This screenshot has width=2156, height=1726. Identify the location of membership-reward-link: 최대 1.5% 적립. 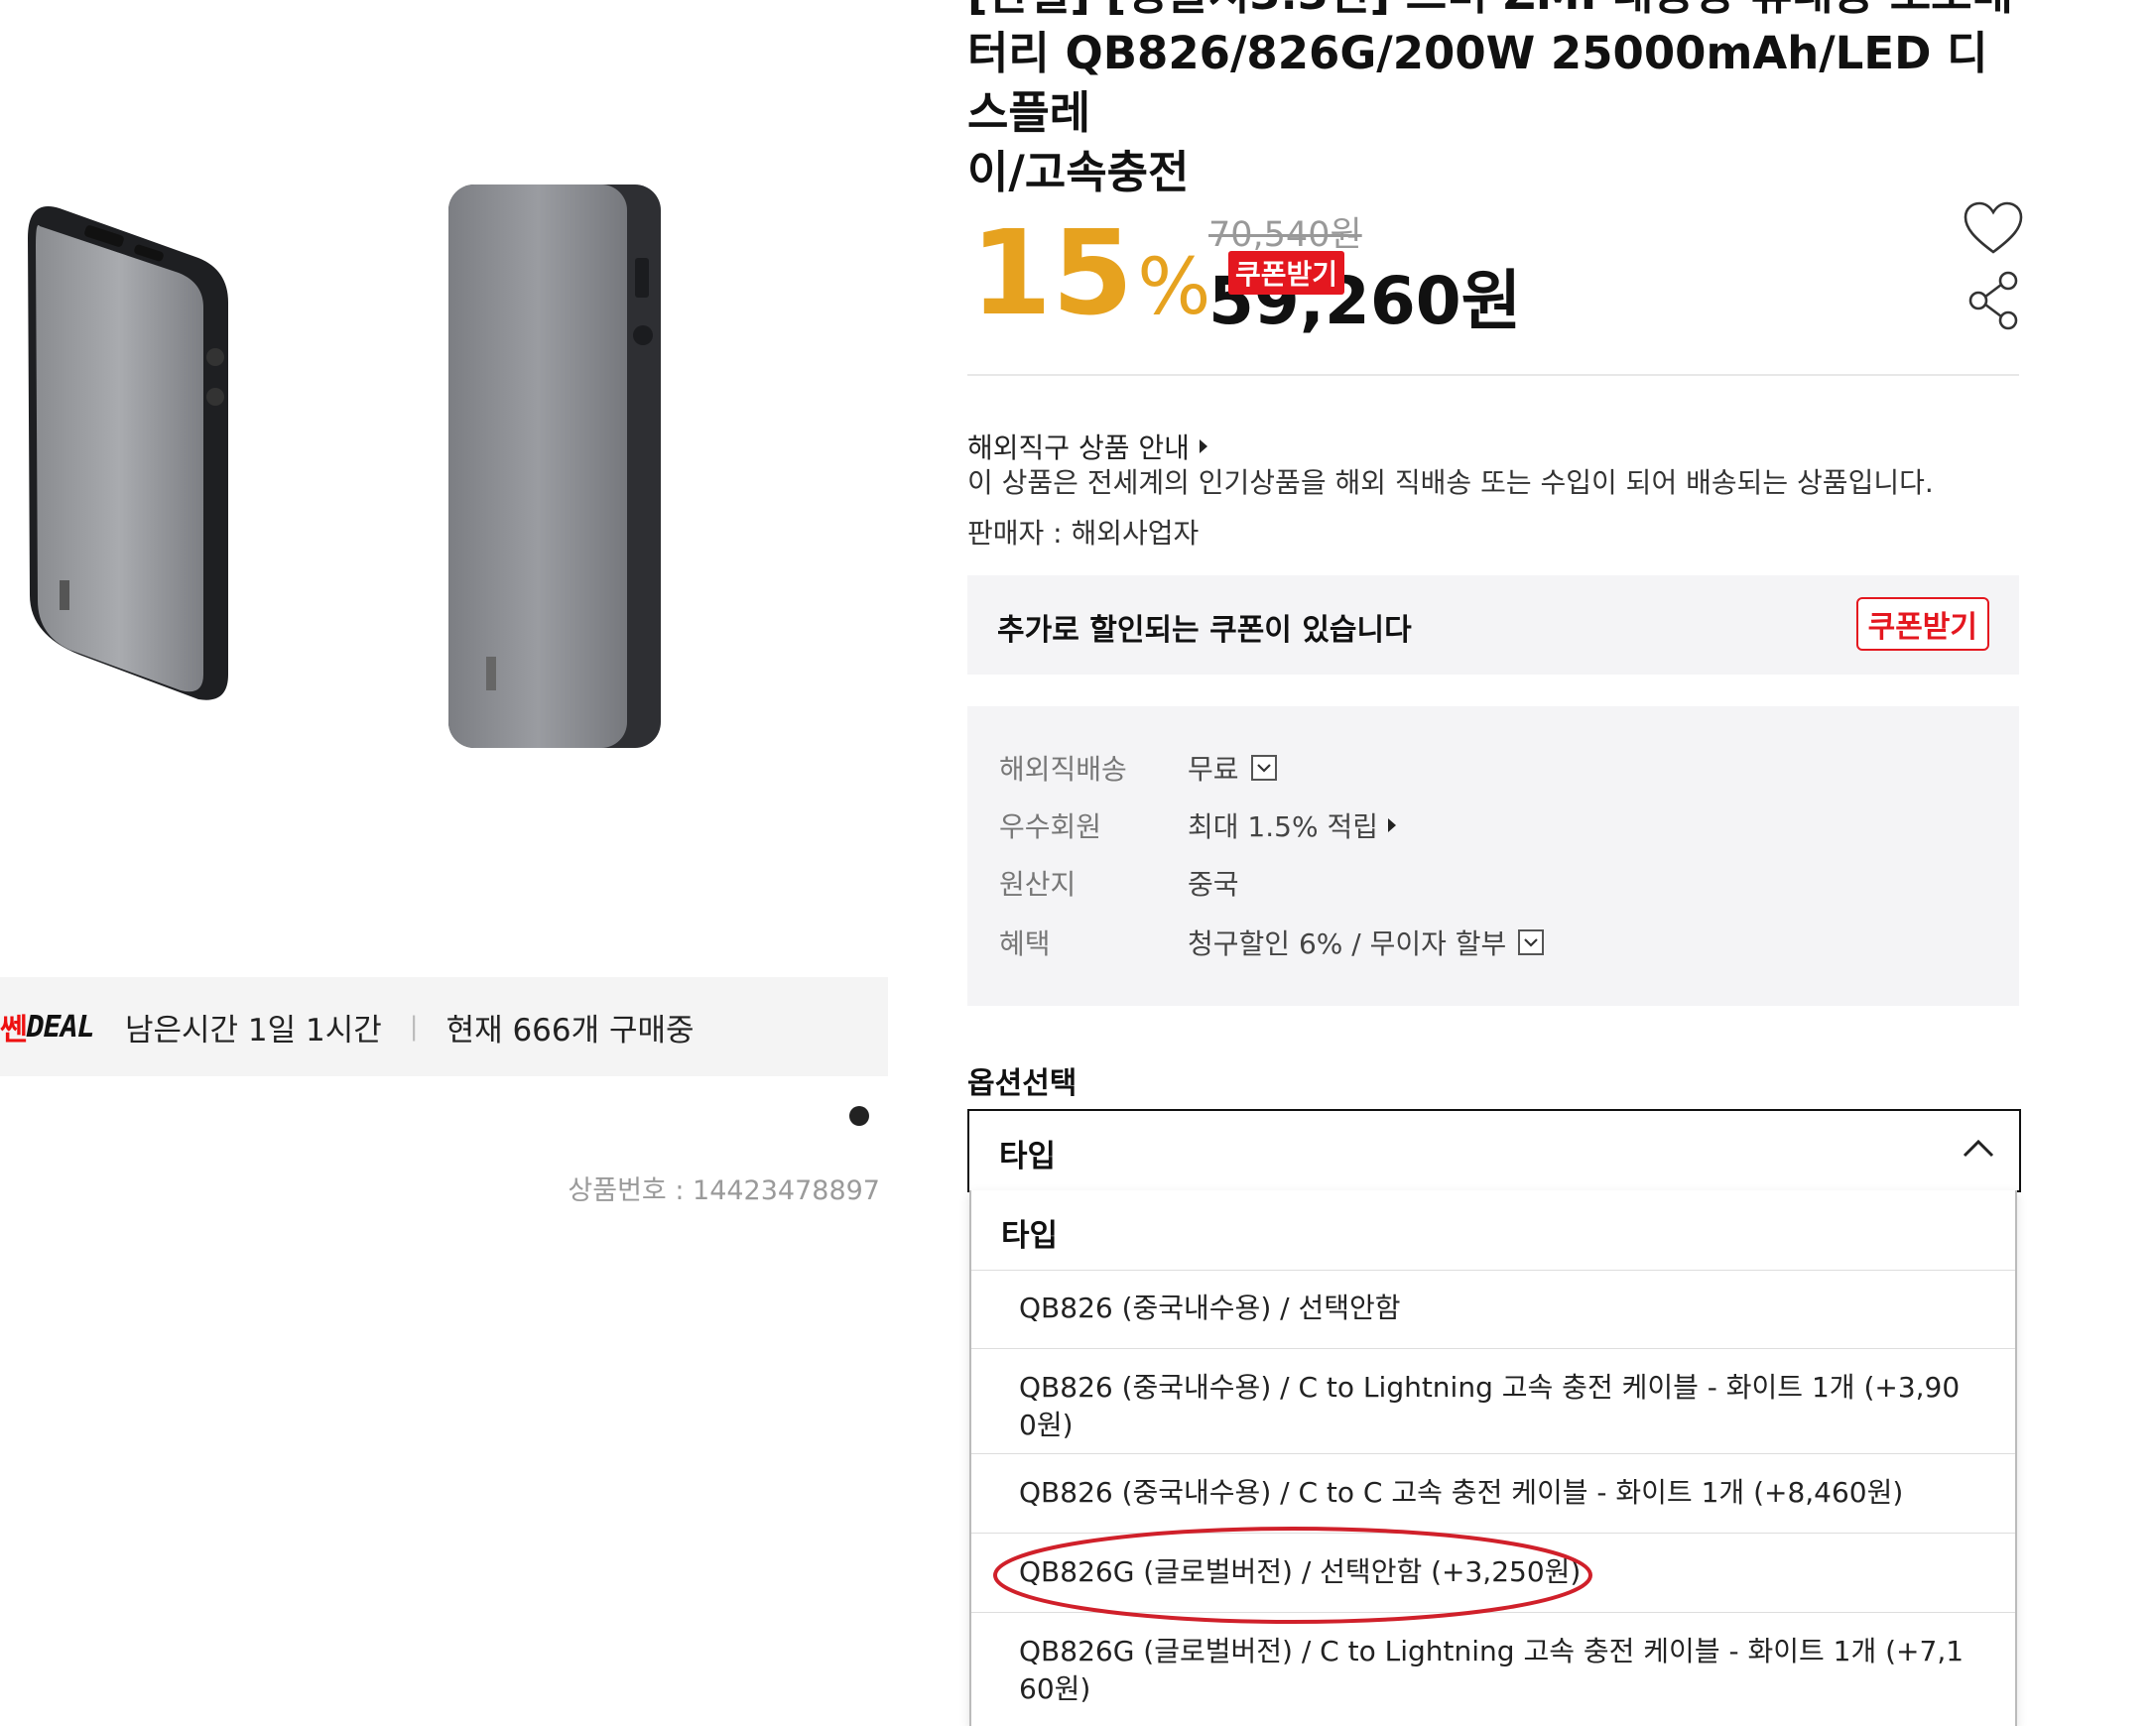
(1292, 825).